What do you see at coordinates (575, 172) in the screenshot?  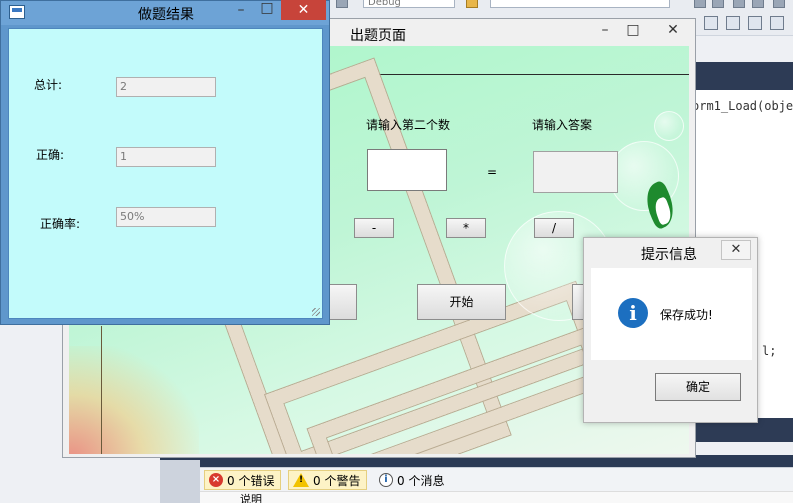 I see `answer-input` at bounding box center [575, 172].